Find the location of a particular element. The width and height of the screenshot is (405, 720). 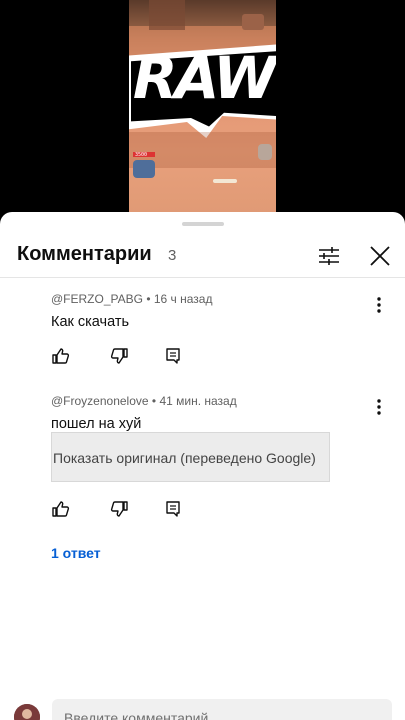

translation-toggle: Показать оригинал (переведено Google) is located at coordinates (190, 457).